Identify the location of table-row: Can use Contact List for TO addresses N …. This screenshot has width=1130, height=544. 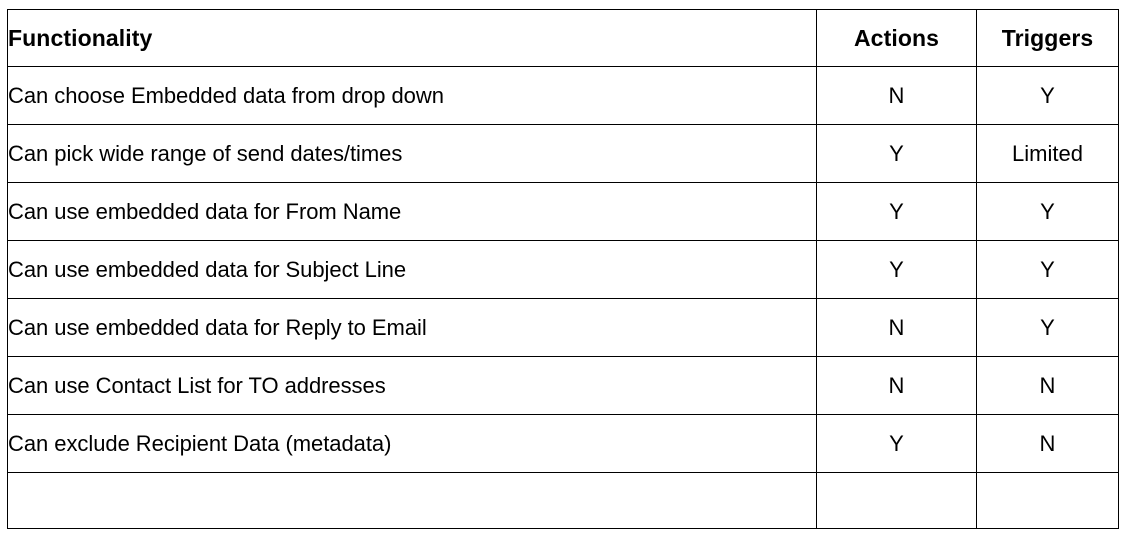
(563, 385).